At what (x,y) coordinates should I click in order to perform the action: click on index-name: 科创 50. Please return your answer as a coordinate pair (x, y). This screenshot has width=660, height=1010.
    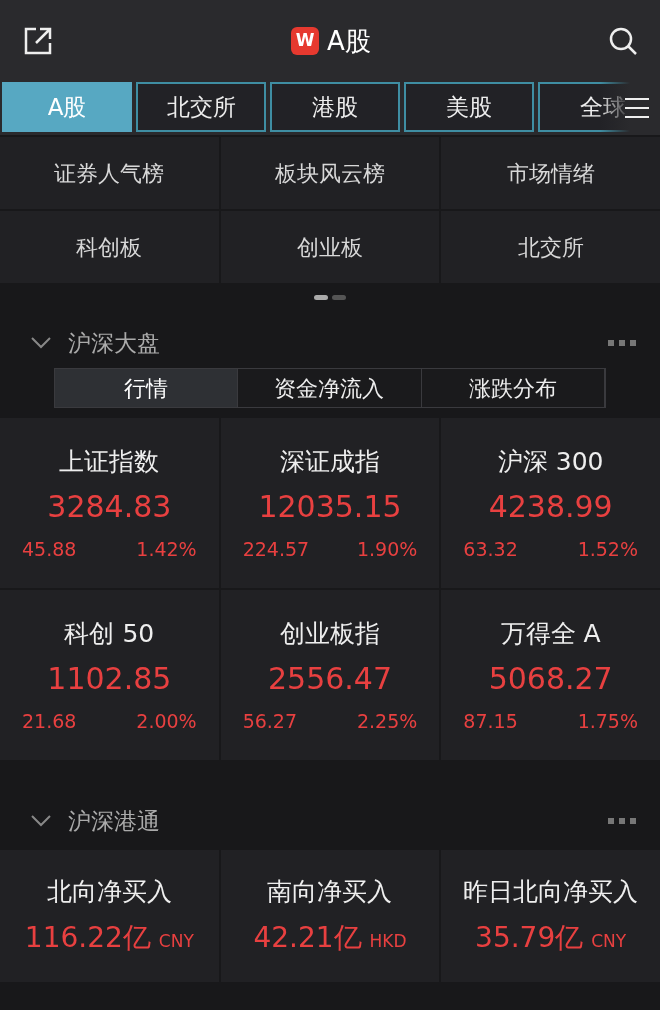
    Looking at the image, I should click on (109, 633).